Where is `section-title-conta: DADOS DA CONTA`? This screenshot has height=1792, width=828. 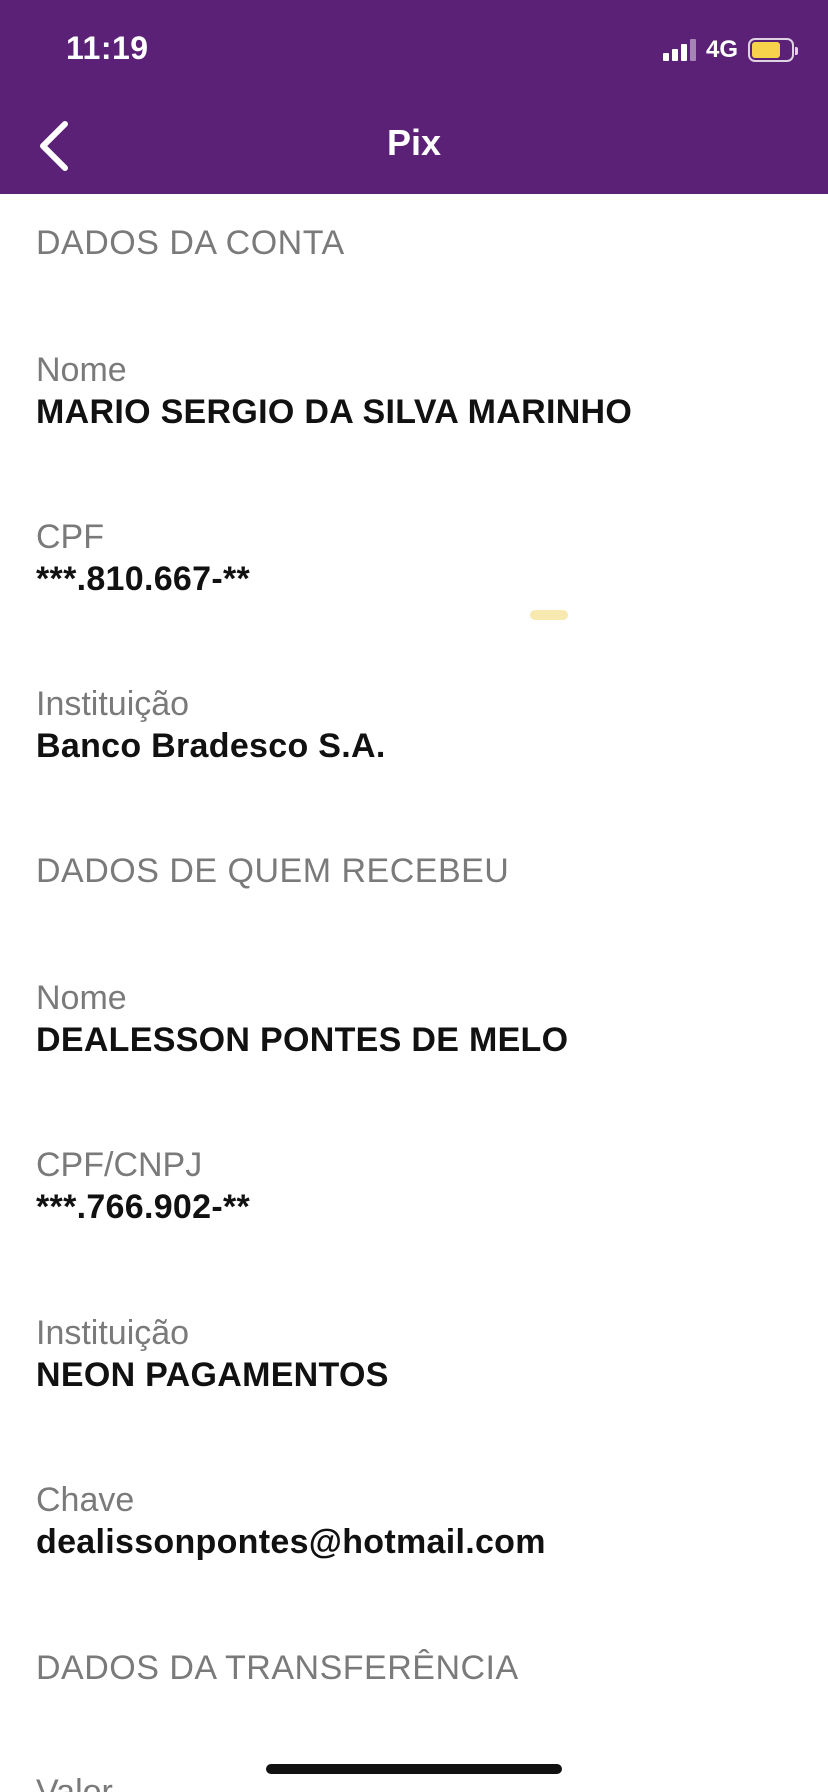 section-title-conta: DADOS DA CONTA is located at coordinates (190, 243).